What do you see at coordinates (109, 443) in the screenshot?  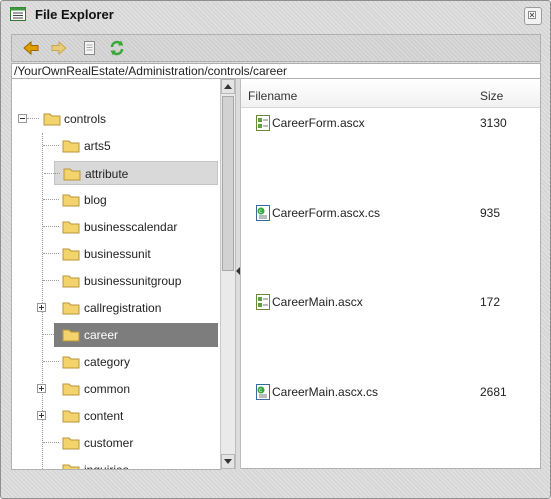 I see `tree-node-label: customer` at bounding box center [109, 443].